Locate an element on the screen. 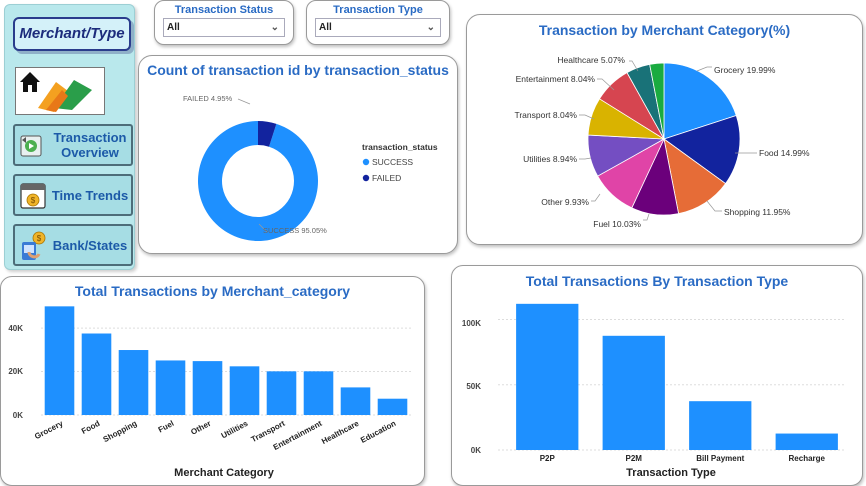 The image size is (866, 486). slicer-label-type: Transaction Type is located at coordinates (378, 10).